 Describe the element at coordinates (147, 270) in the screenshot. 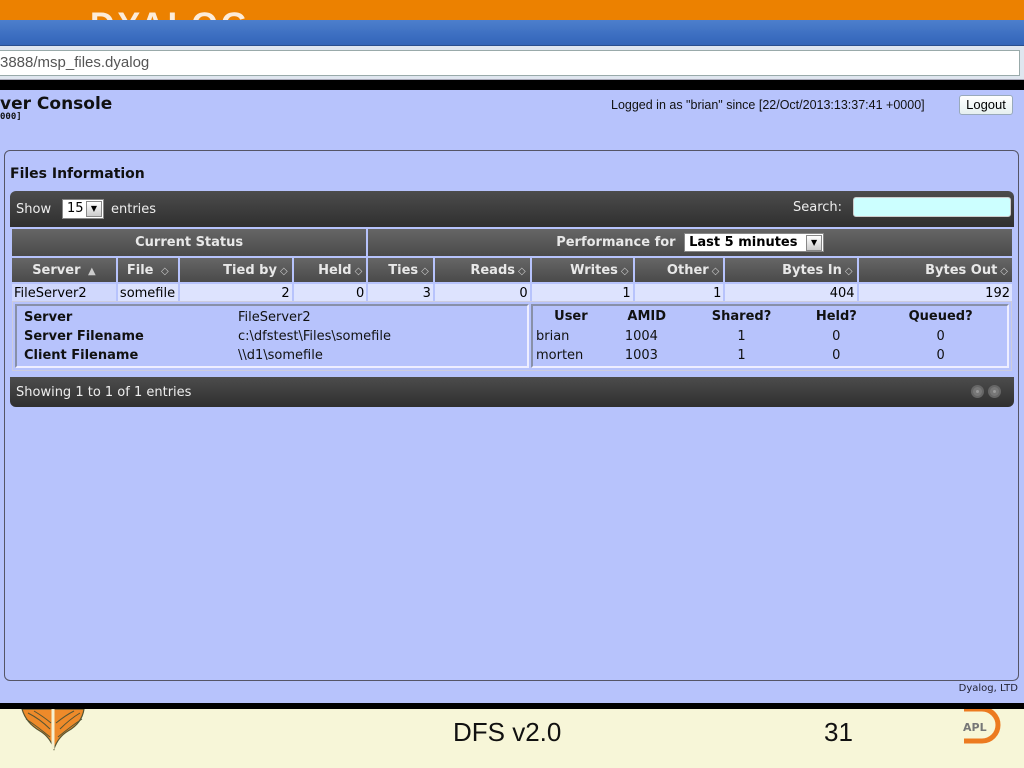

I see `column-header-file: File ◇` at that location.